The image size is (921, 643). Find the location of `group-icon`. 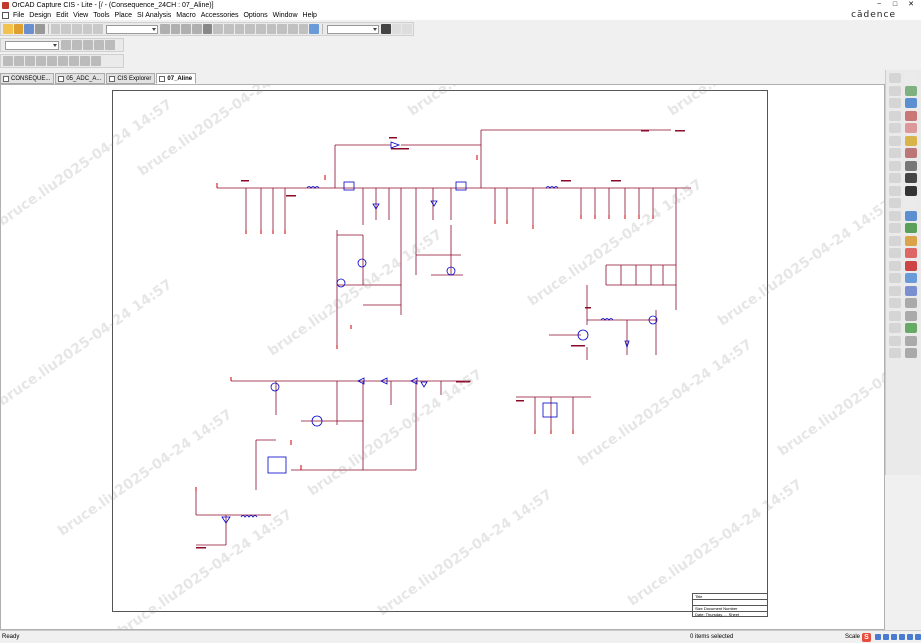

group-icon is located at coordinates (911, 315).